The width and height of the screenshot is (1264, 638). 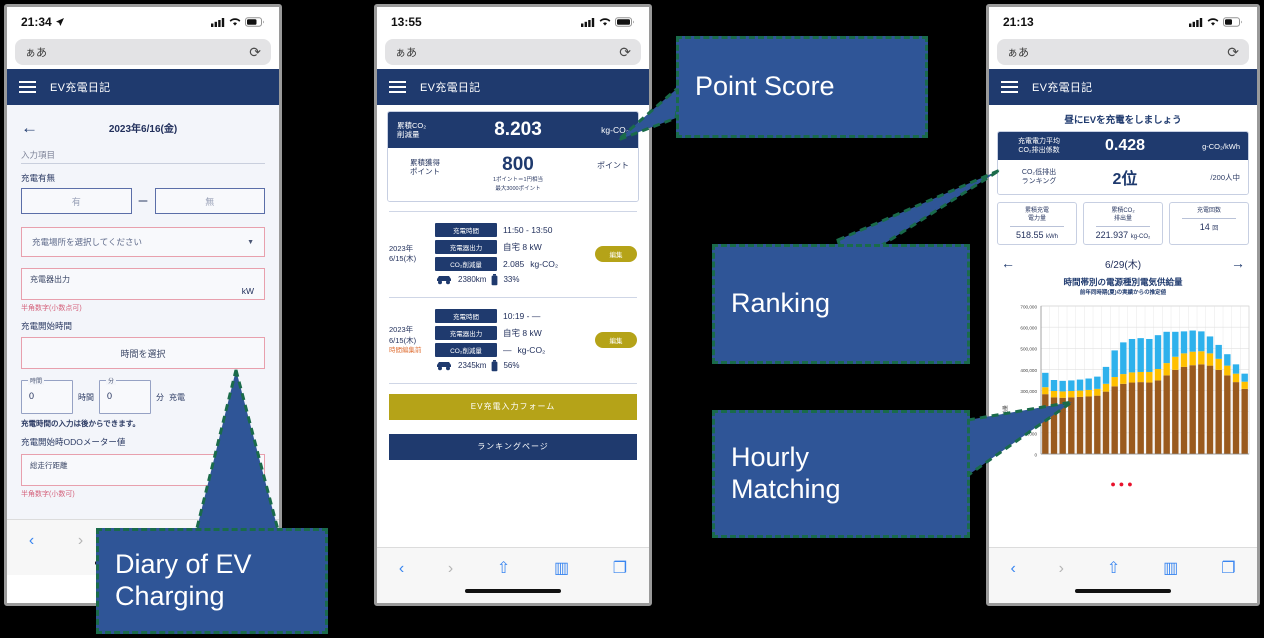 I want to click on form-section-label: 入力項目, so click(x=38, y=155).